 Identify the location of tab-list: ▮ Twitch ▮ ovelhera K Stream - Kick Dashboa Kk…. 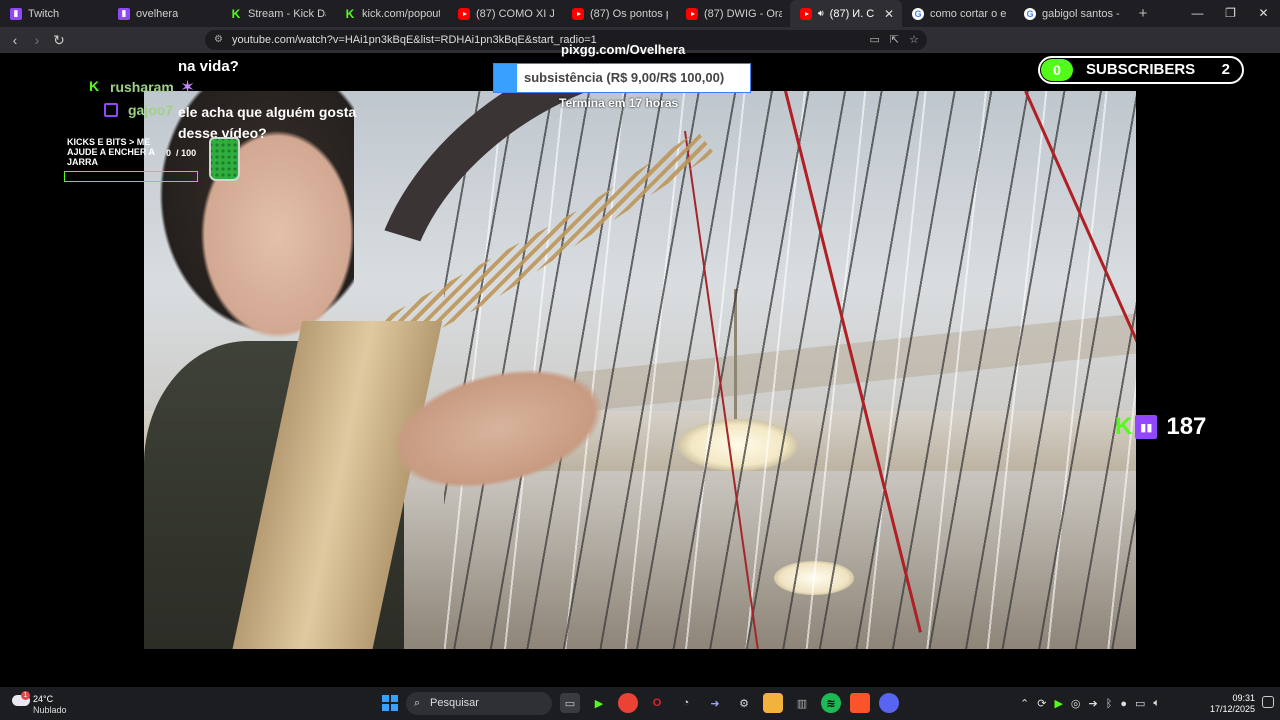
(565, 13).